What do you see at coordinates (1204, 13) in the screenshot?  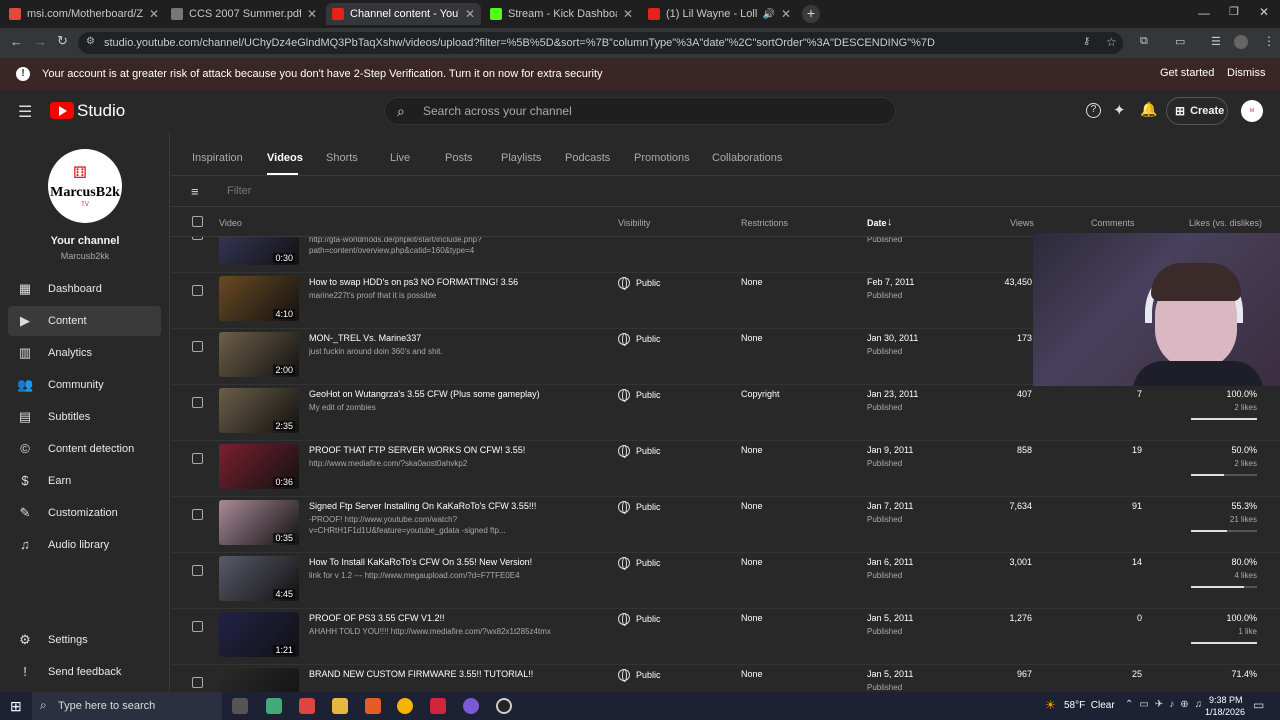 I see `minimize-icon: —` at bounding box center [1204, 13].